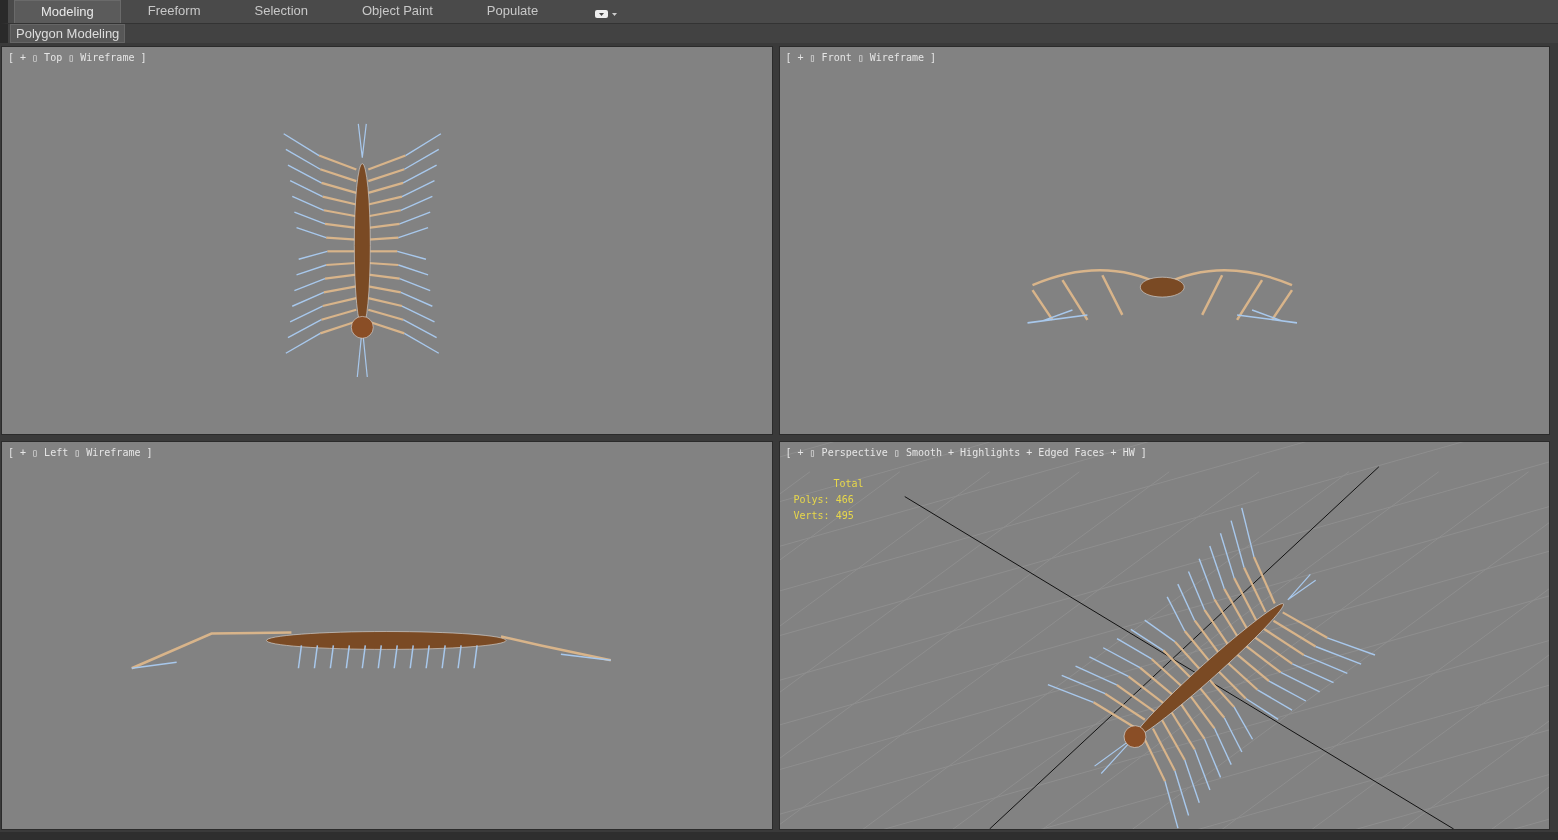  I want to click on ribbon-tab: Populate, so click(512, 11).